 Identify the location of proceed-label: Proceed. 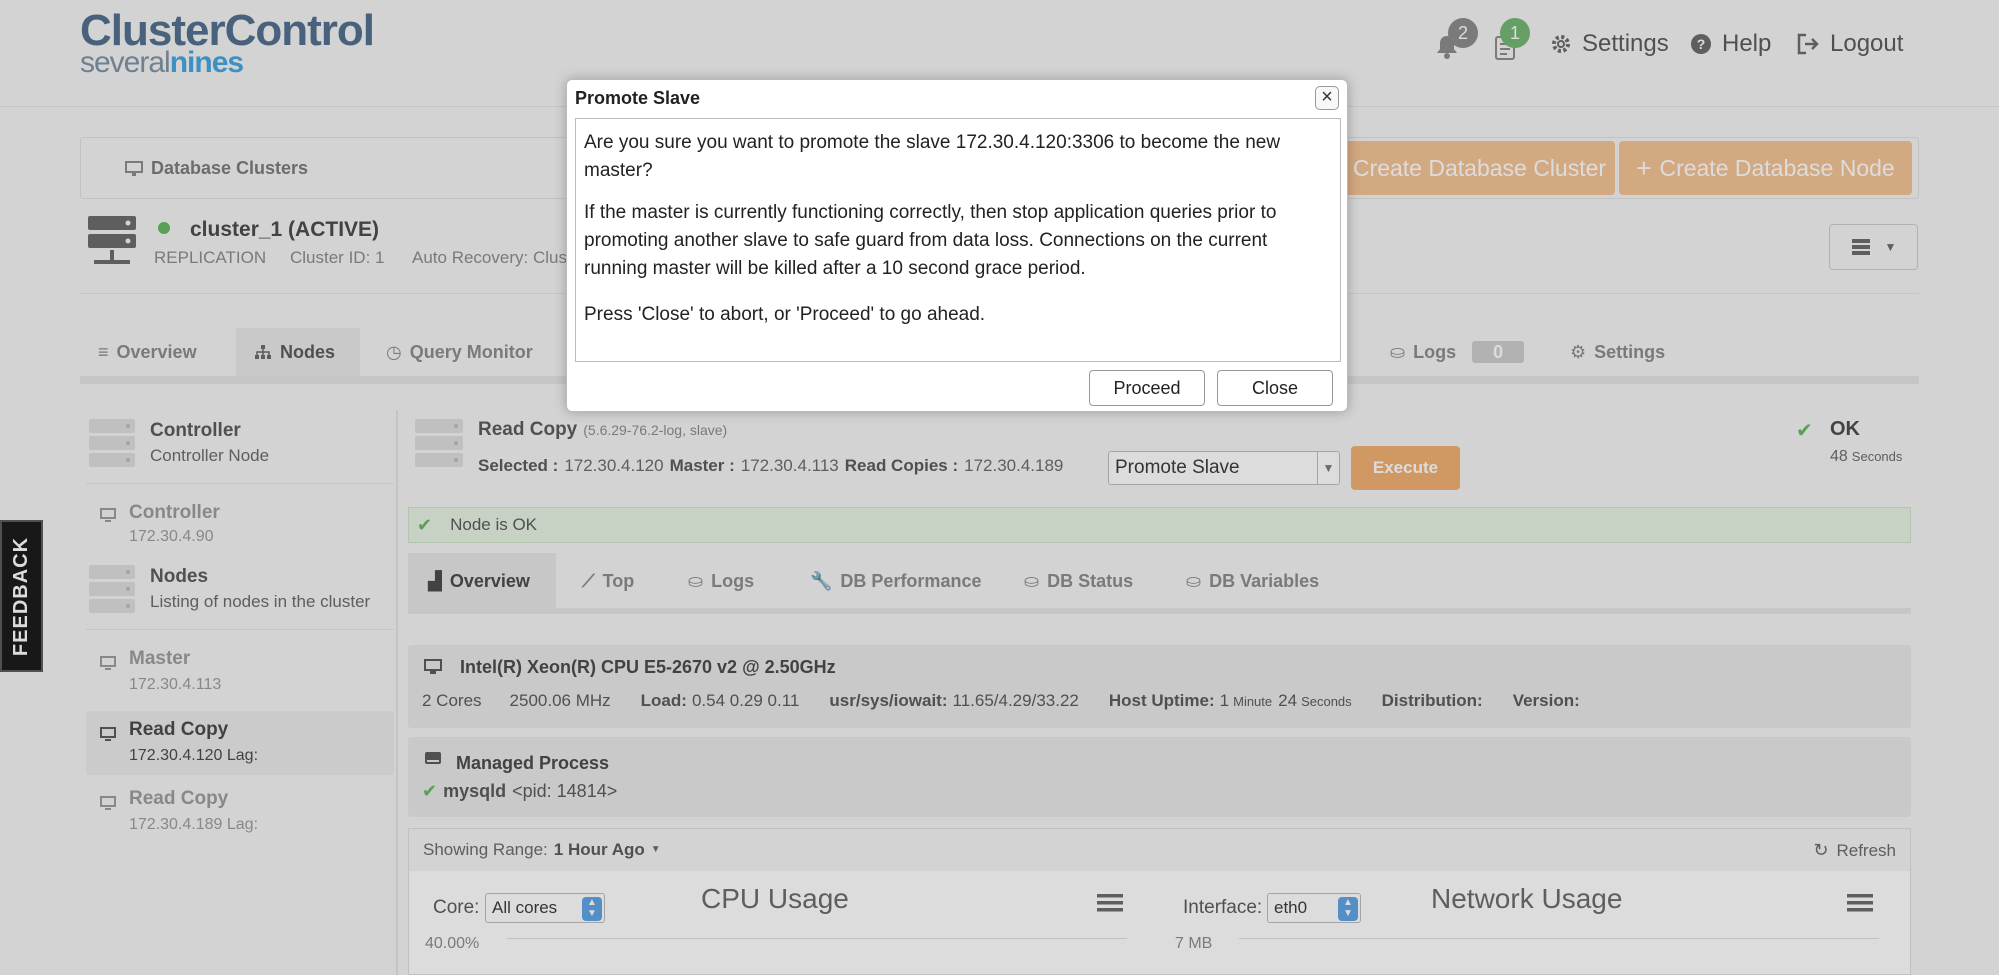
(1147, 387).